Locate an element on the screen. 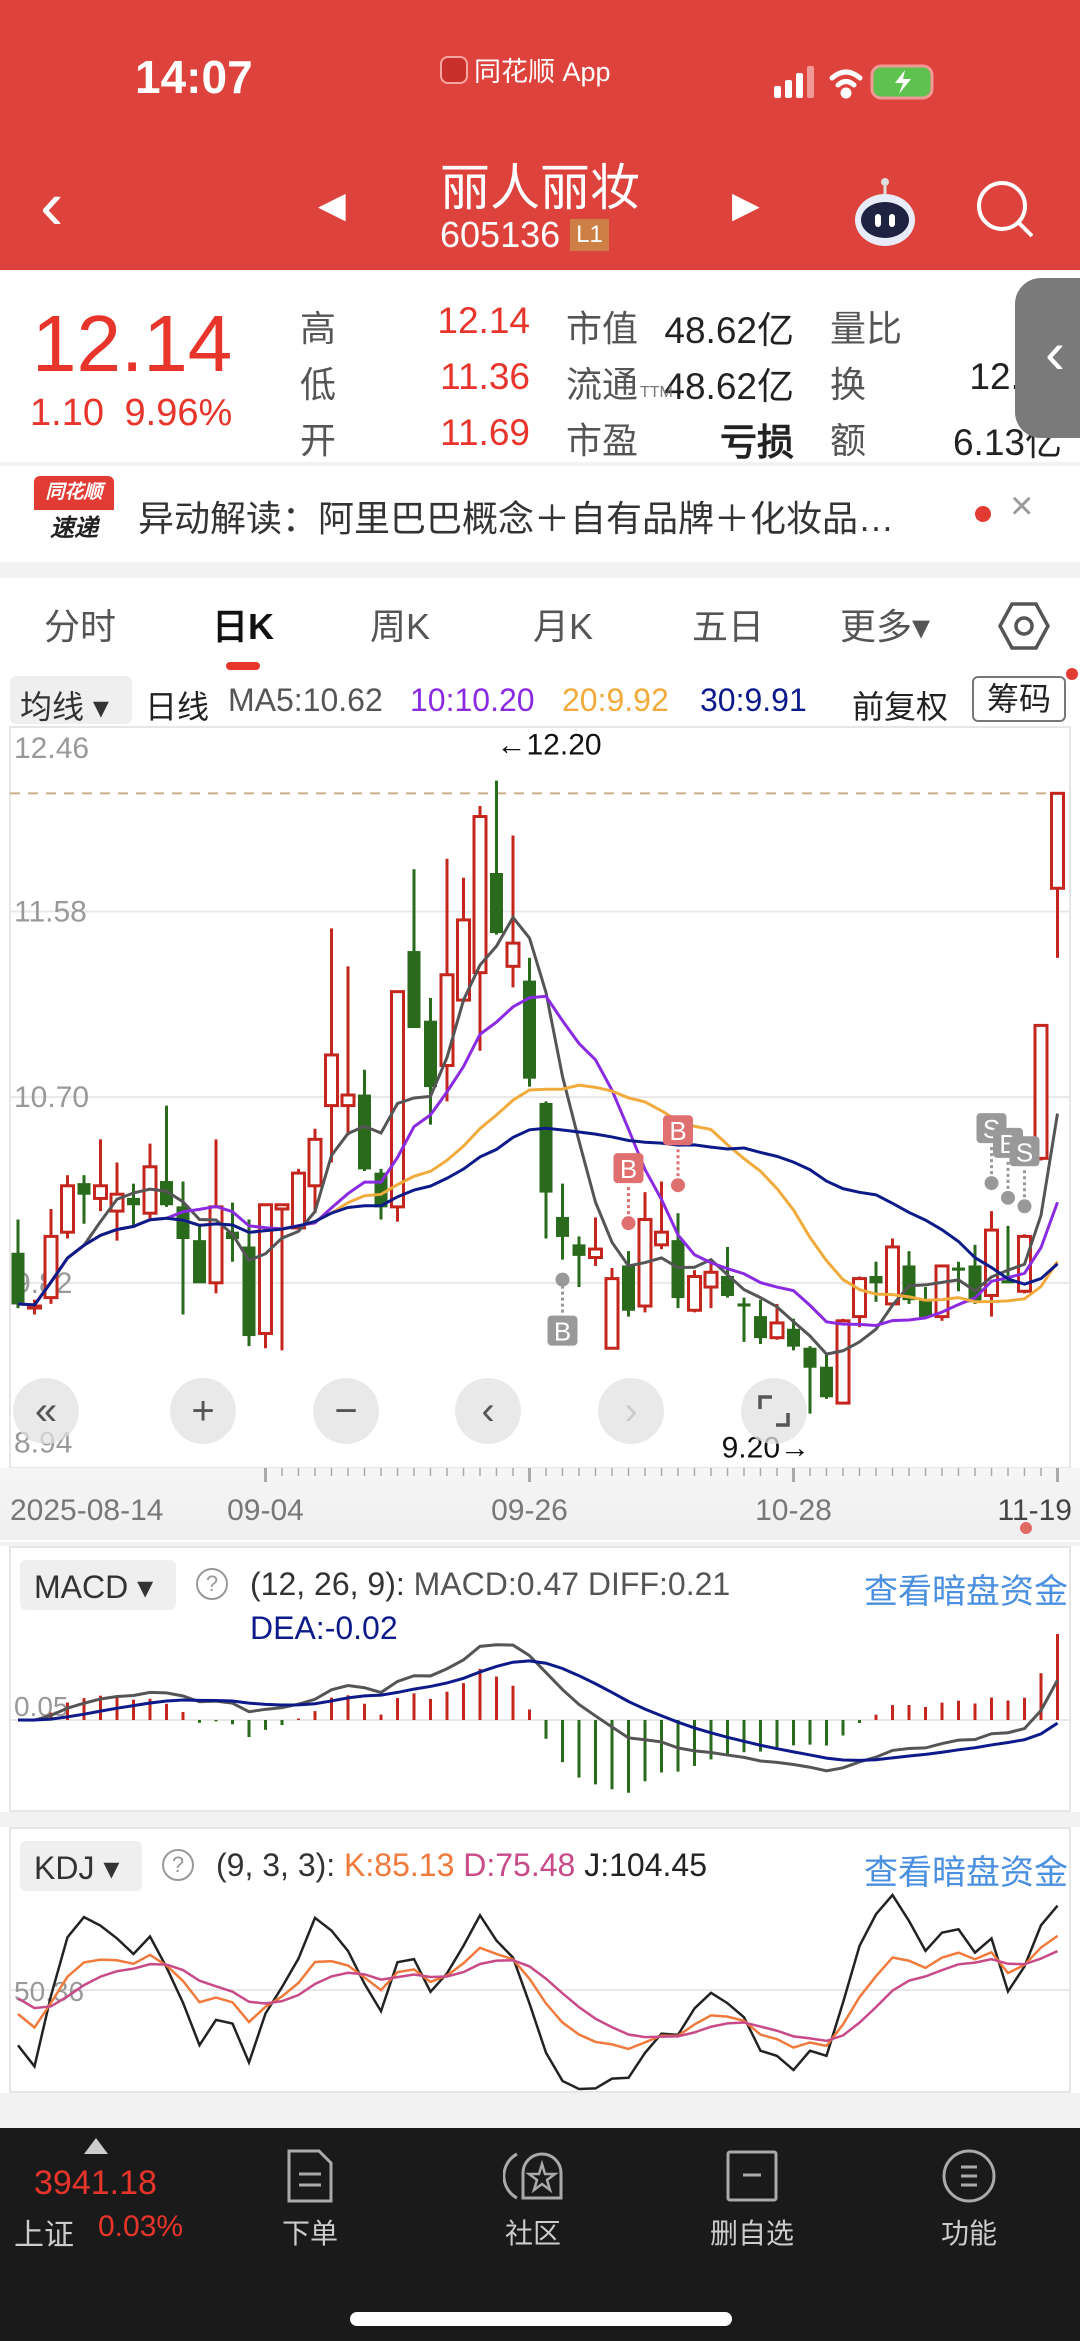 This screenshot has height=2341, width=1080. nav-functions-label: 功能 is located at coordinates (968, 2233).